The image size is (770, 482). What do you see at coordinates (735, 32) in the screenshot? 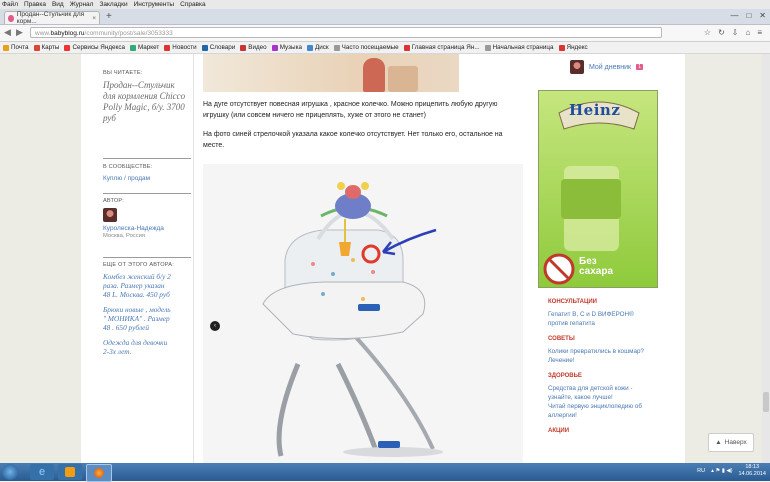
I see `download-icon: ⇩` at bounding box center [735, 32].